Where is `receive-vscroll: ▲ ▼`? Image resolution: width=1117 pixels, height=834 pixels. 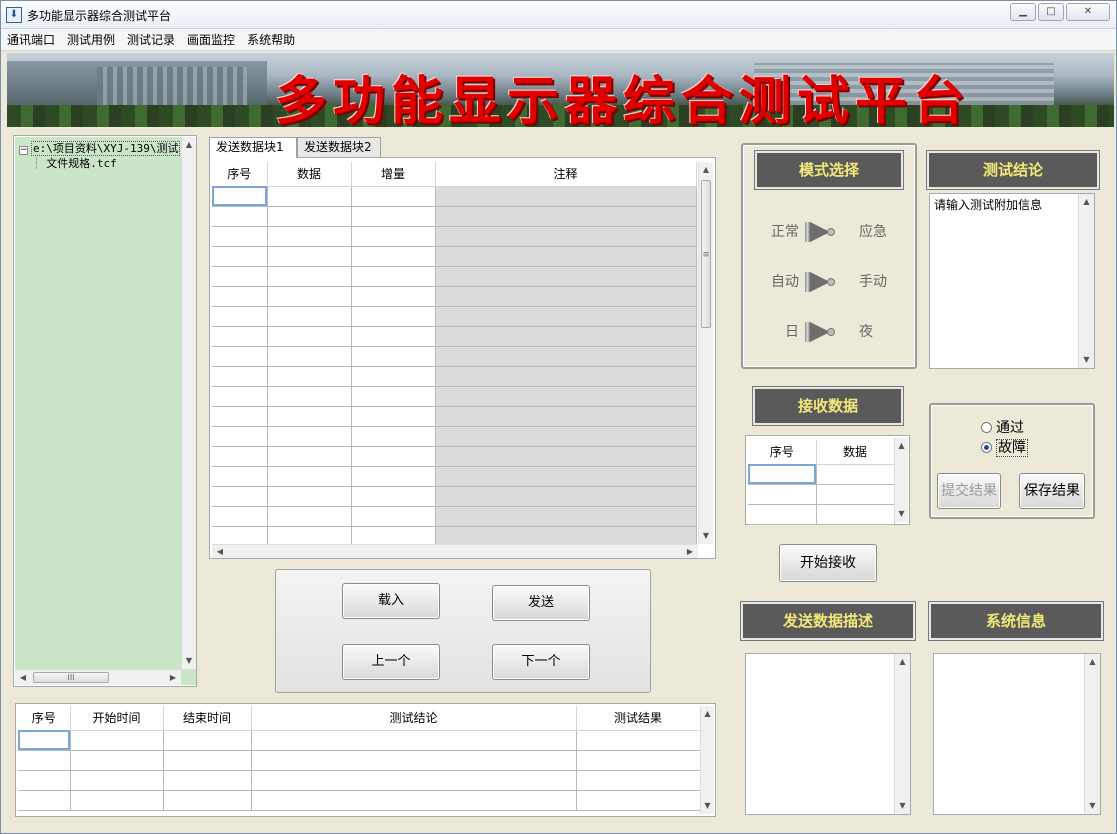
receive-vscroll: ▲ ▼ is located at coordinates (901, 480).